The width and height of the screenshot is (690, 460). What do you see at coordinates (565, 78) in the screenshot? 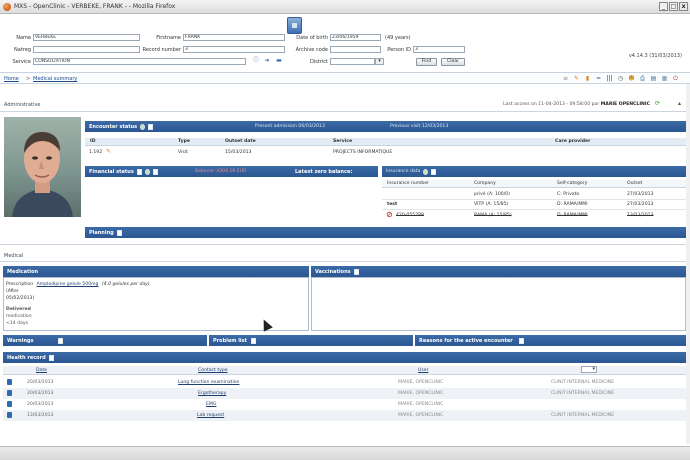
I see `list-icon: ≡` at bounding box center [565, 78].